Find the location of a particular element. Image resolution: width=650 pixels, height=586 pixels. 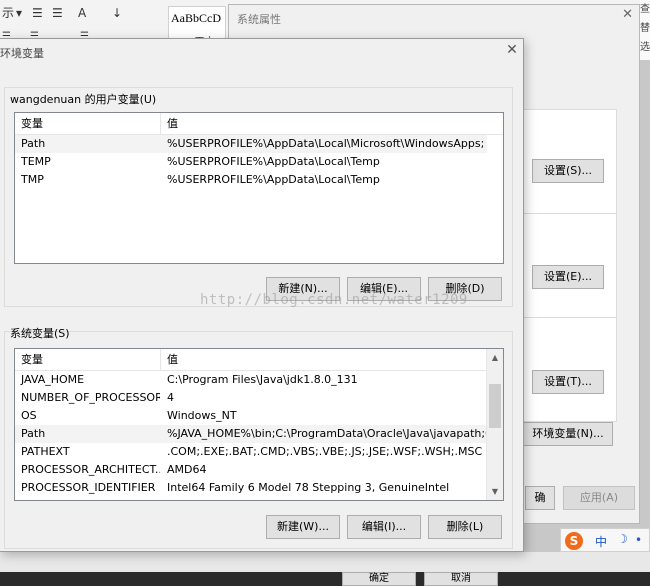

table-row: PROCESSOR_ARCHITECT... AMD64 is located at coordinates (251, 470).